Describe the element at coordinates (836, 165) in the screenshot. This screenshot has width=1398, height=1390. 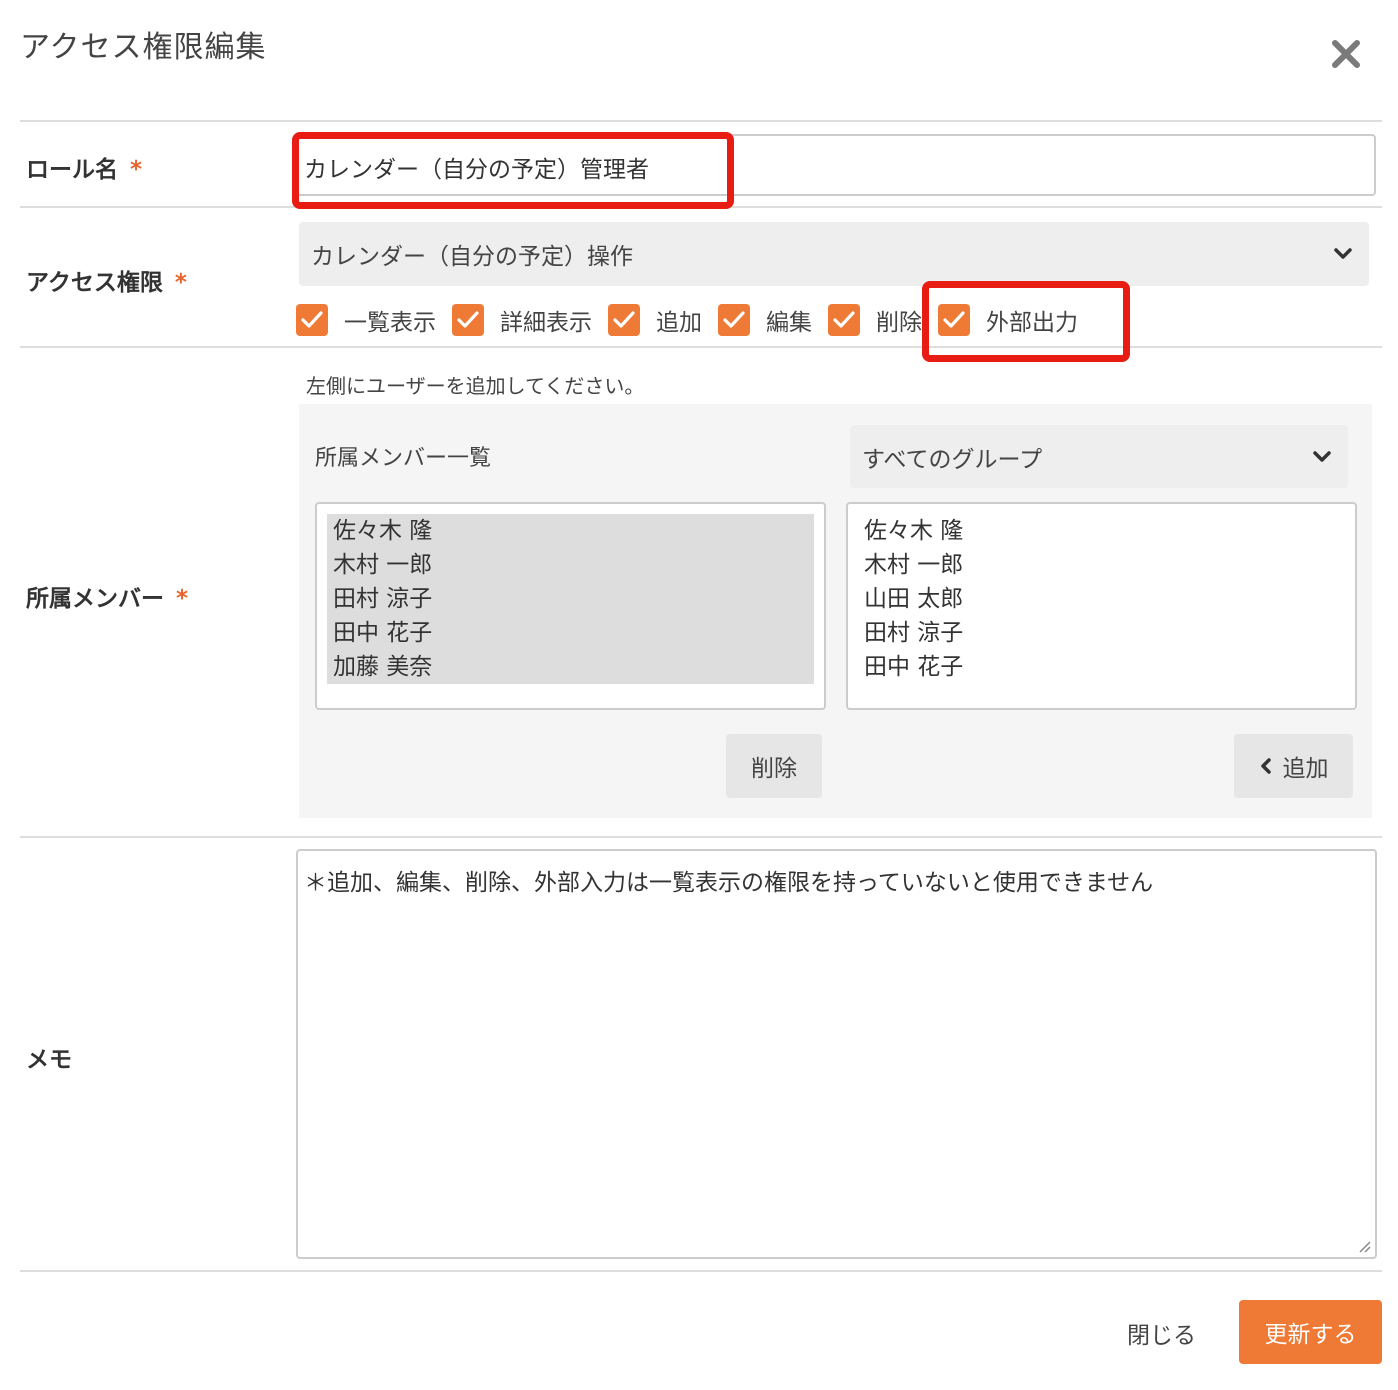
I see `role-name-input: カレンダー（自分の予定）管理者` at that location.